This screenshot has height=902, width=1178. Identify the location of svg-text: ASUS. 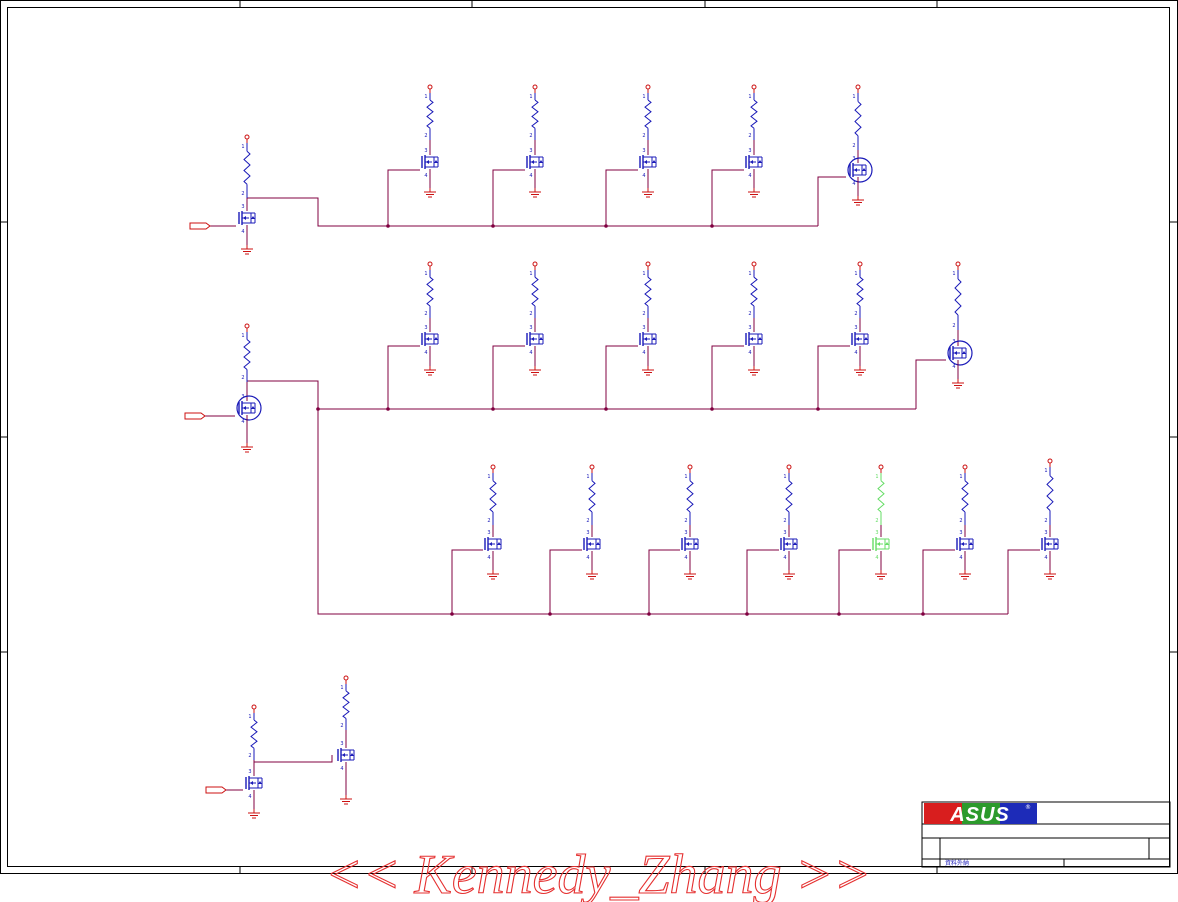
(979, 815).